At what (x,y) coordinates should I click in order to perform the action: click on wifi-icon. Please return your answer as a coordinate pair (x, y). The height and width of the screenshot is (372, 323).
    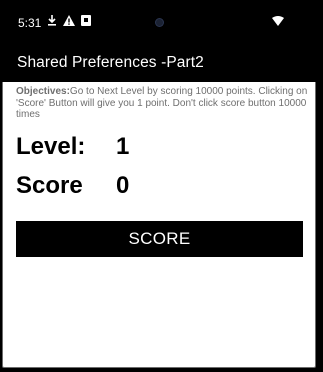
    Looking at the image, I should click on (278, 21).